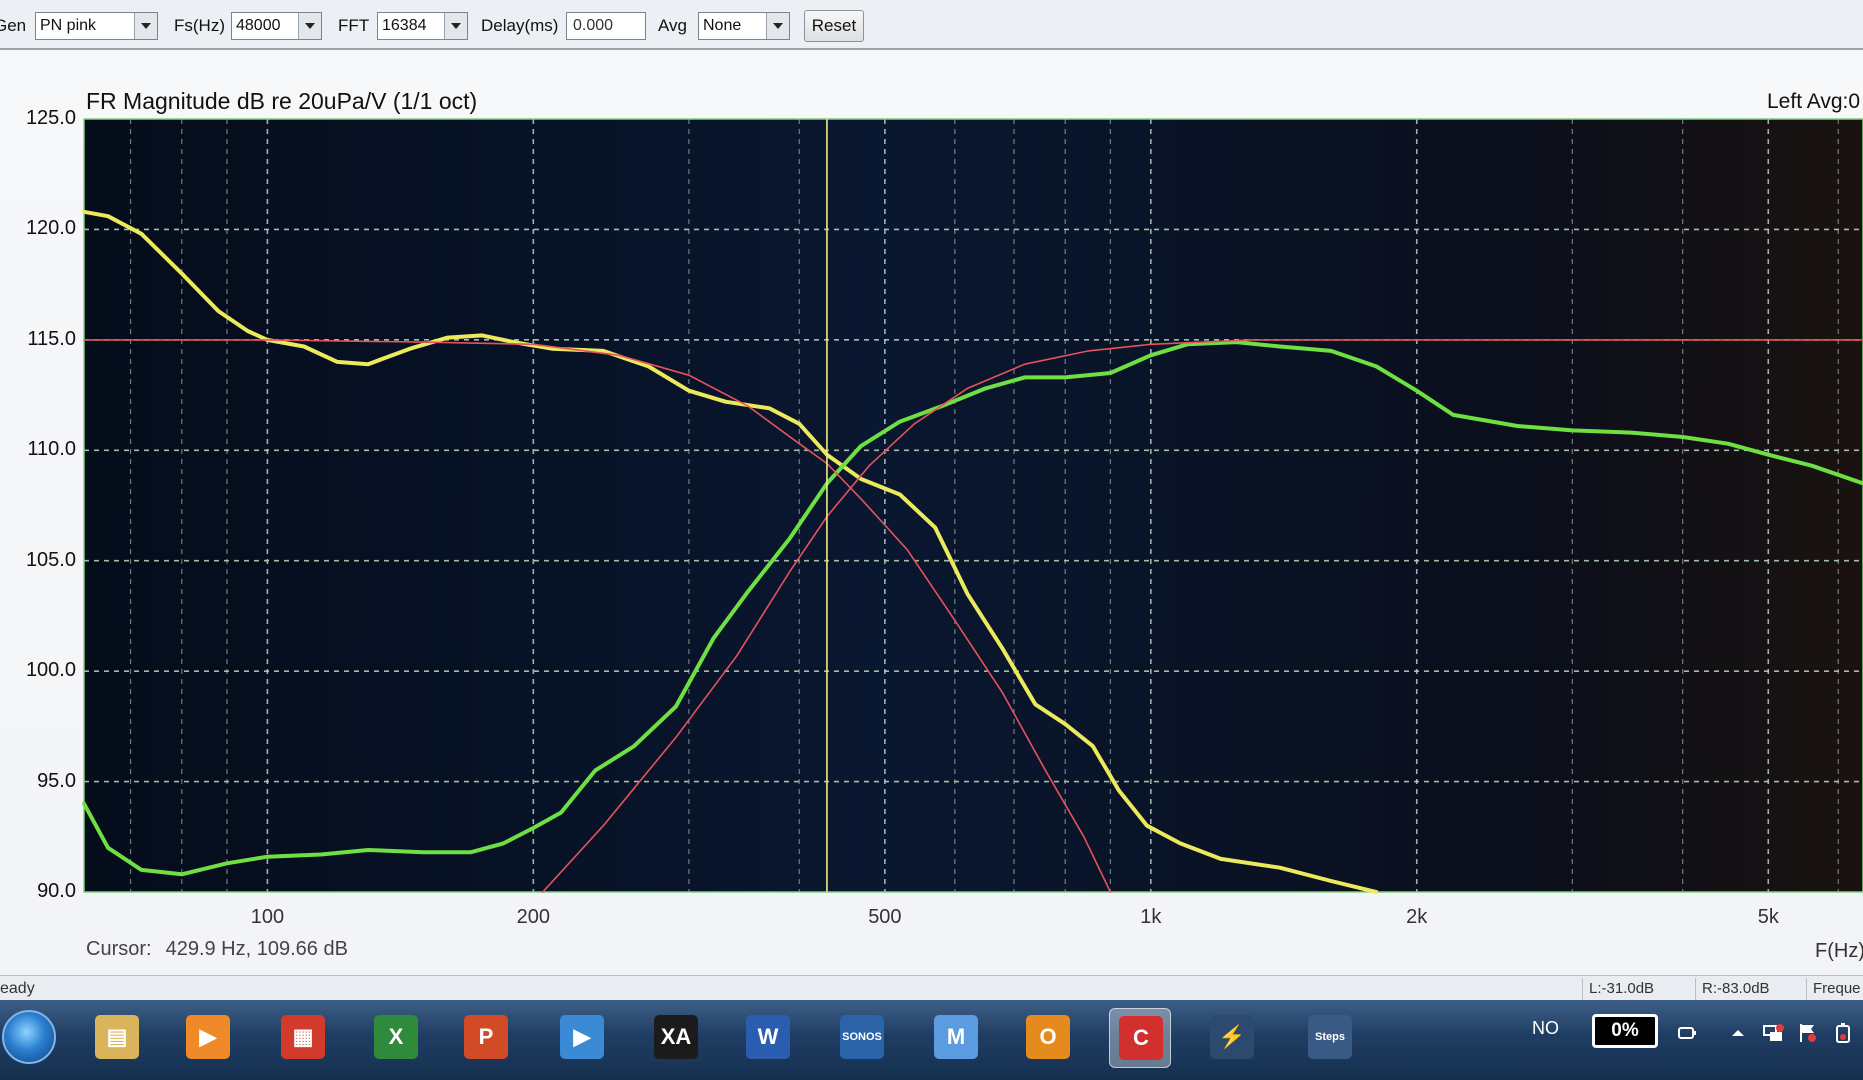  I want to click on taskbar-app-button: O, so click(1048, 1038).